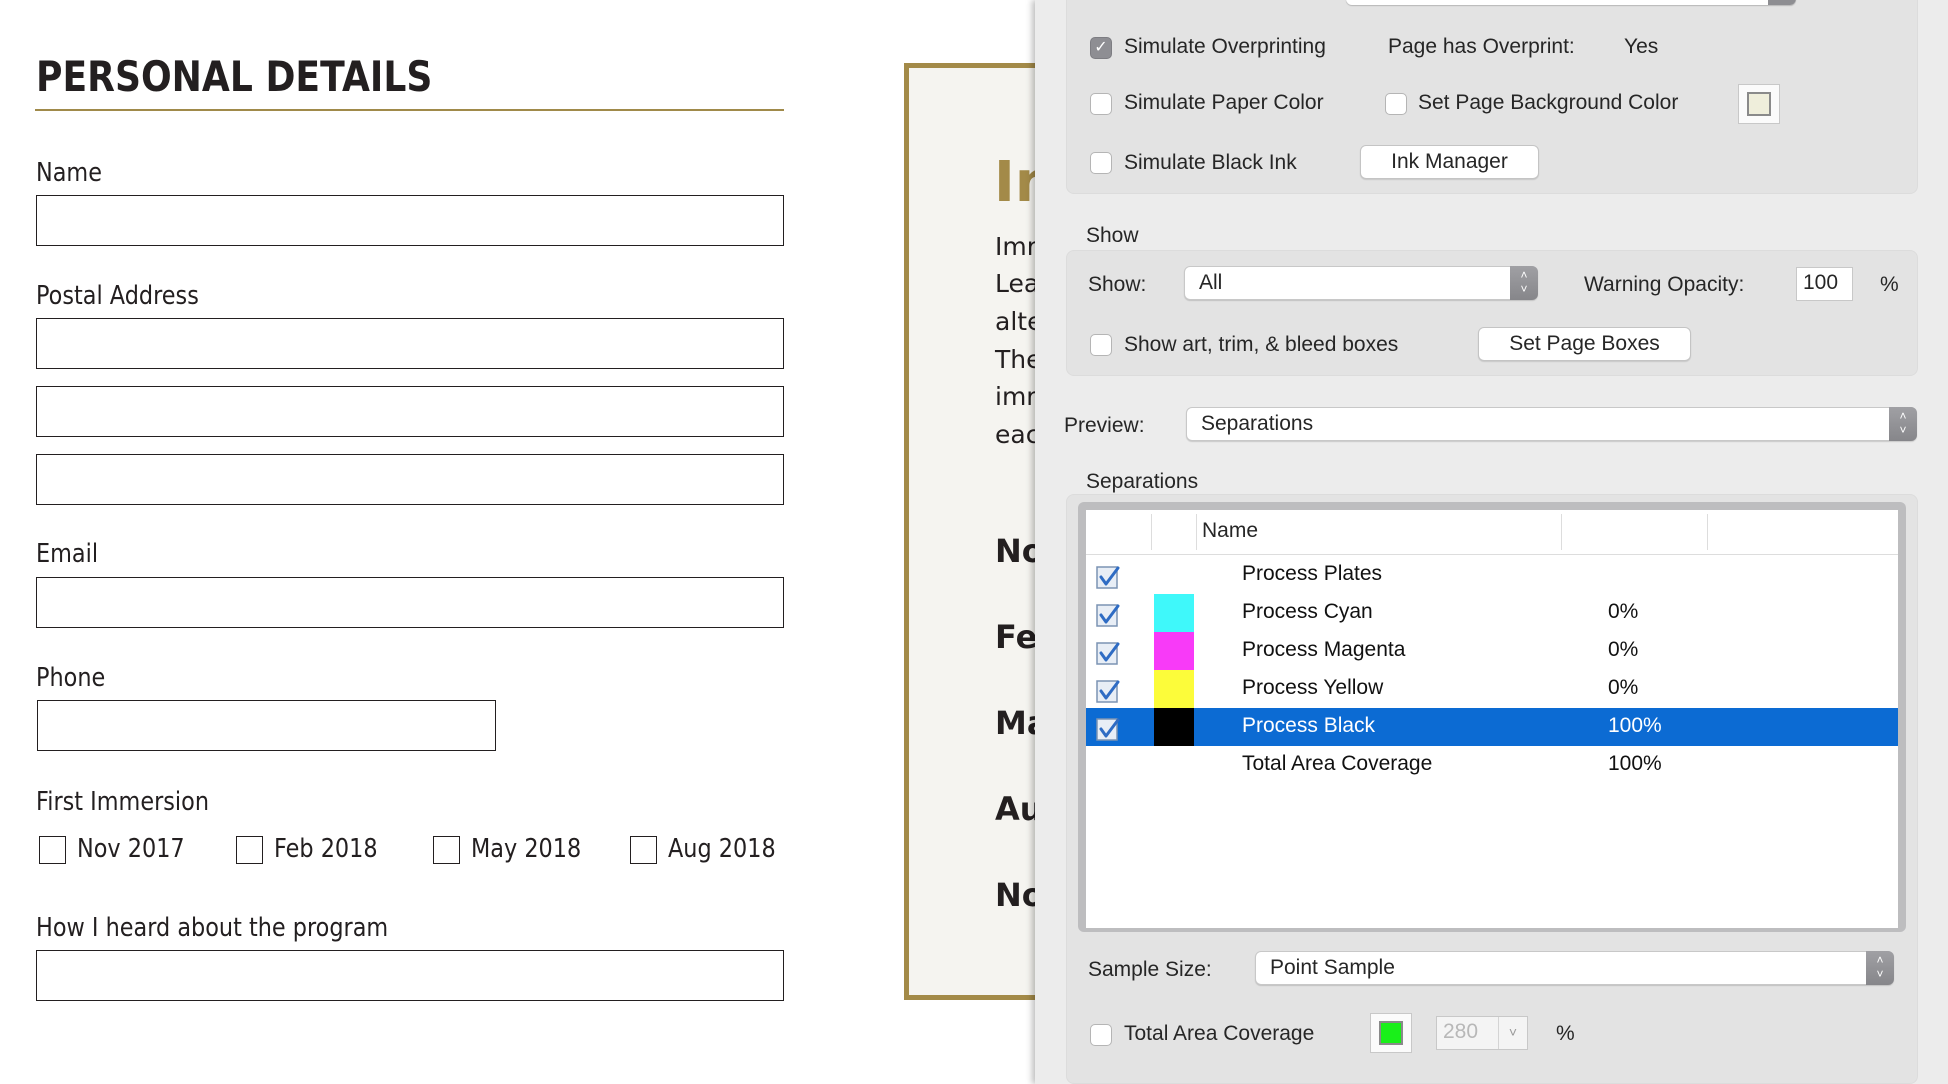 The image size is (1948, 1084). Describe the element at coordinates (410, 602) in the screenshot. I see `email-input` at that location.